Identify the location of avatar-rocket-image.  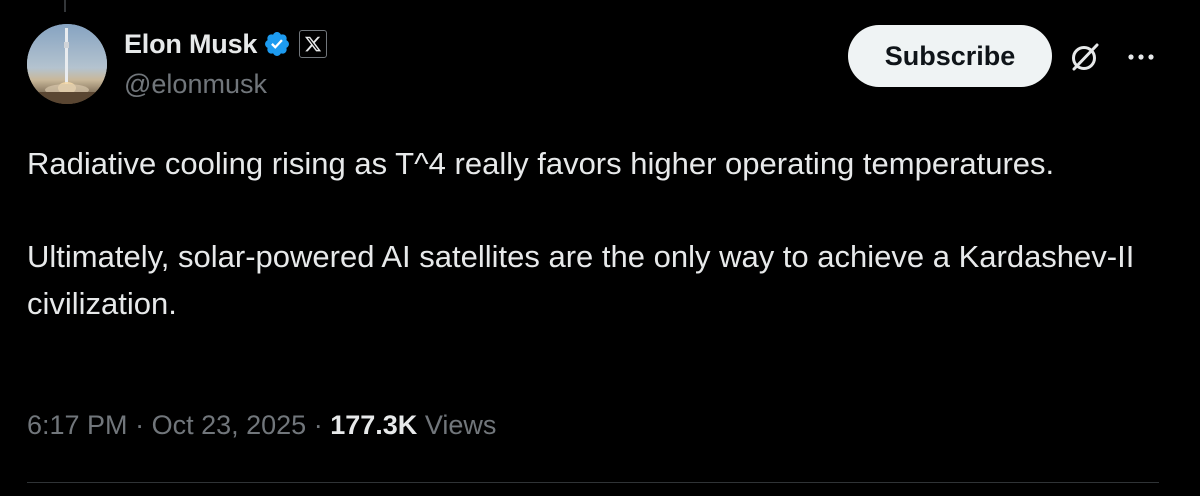
(67, 64).